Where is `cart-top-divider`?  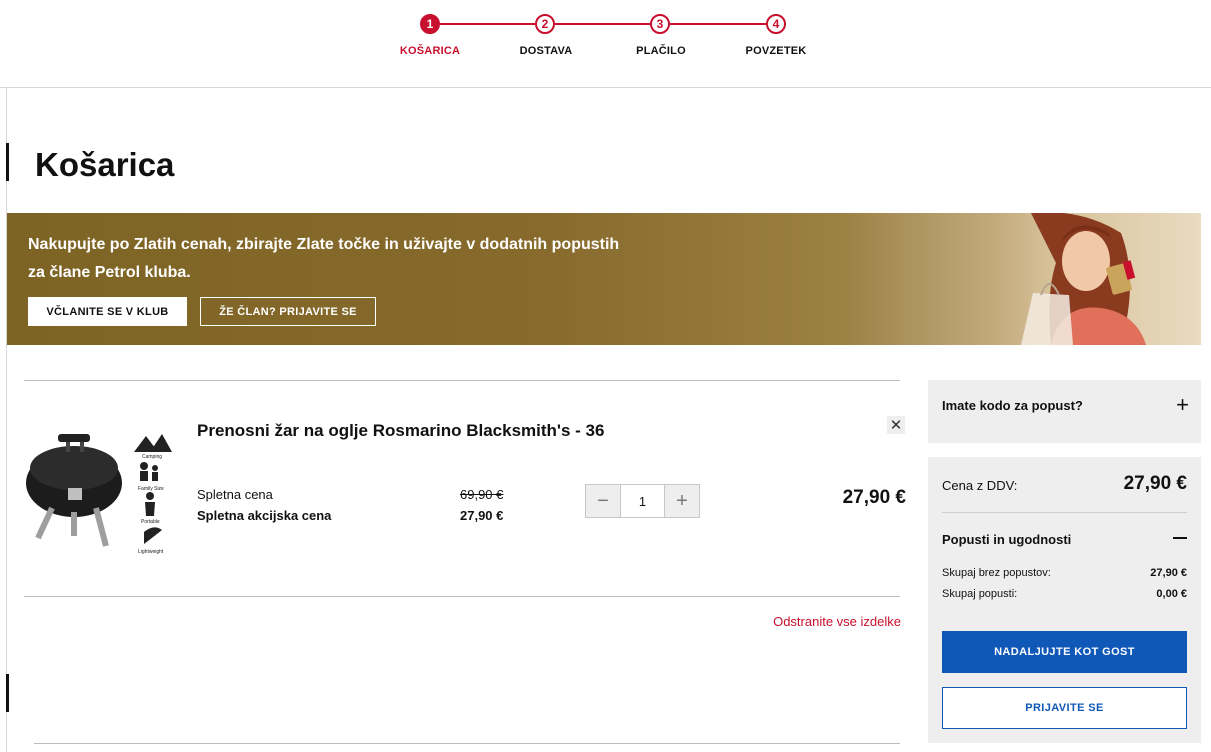 cart-top-divider is located at coordinates (462, 380).